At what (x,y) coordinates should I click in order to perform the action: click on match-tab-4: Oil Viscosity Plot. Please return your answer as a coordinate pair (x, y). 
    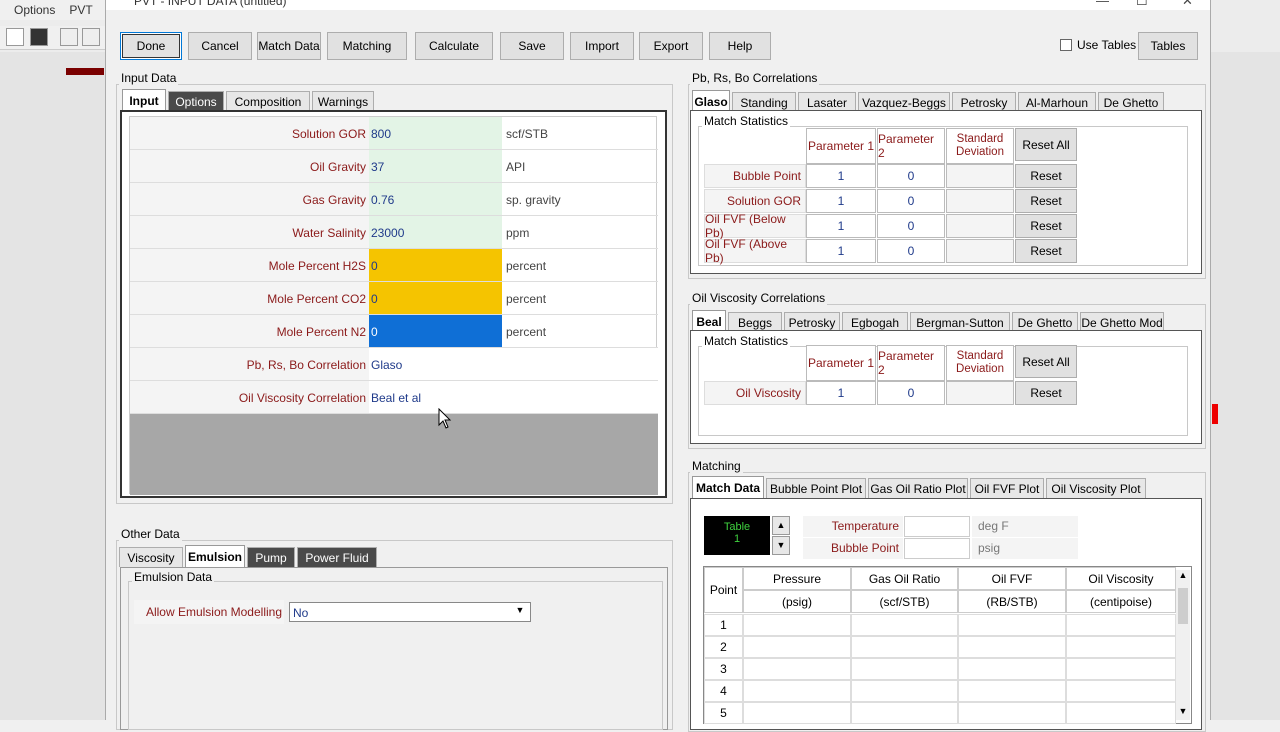
    Looking at the image, I should click on (1096, 488).